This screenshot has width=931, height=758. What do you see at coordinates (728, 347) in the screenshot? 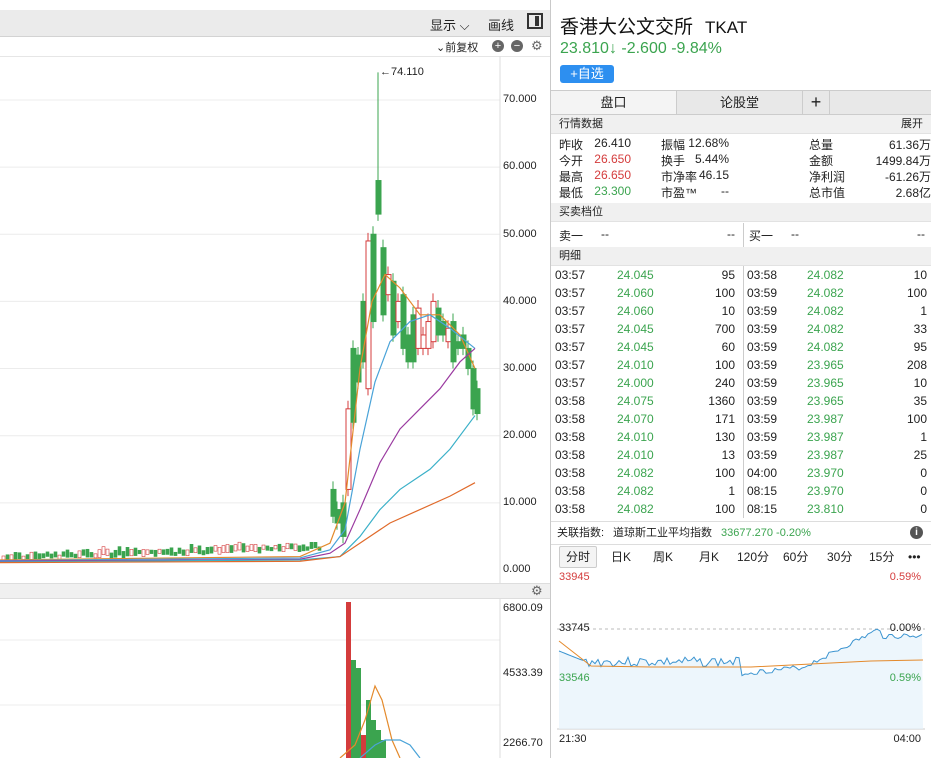
I see `trade-volume: 60` at bounding box center [728, 347].